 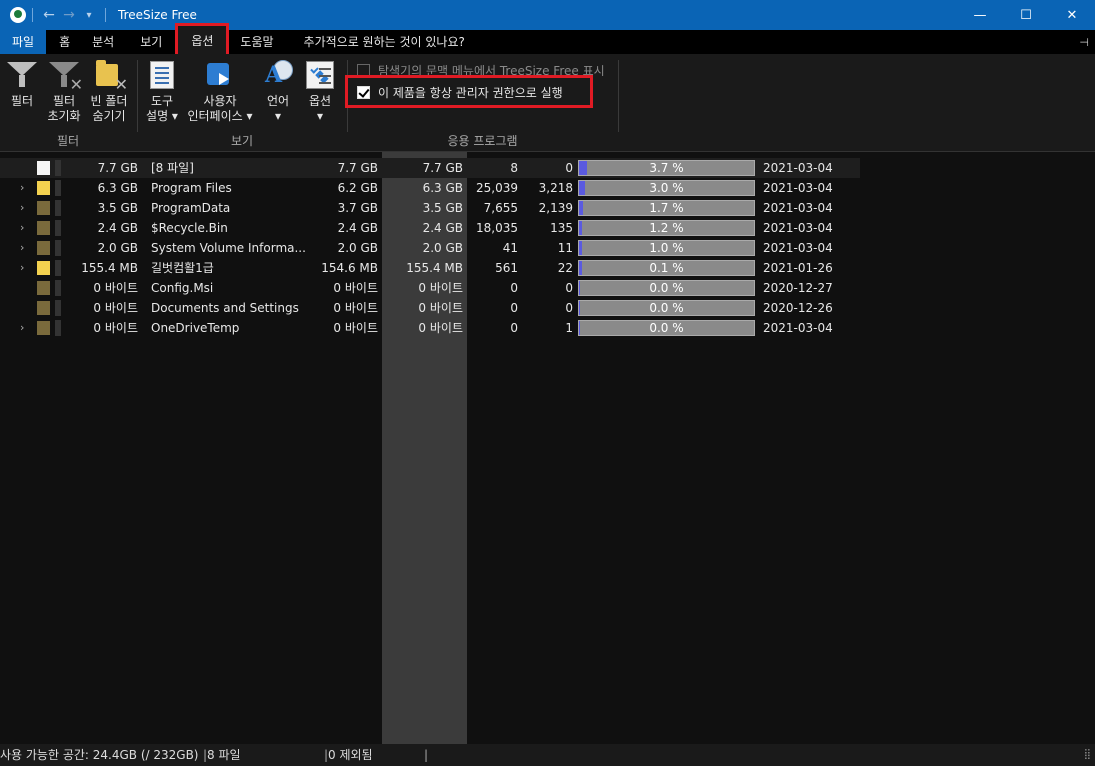 What do you see at coordinates (565, 248) in the screenshot?
I see `folders-cell: 11` at bounding box center [565, 248].